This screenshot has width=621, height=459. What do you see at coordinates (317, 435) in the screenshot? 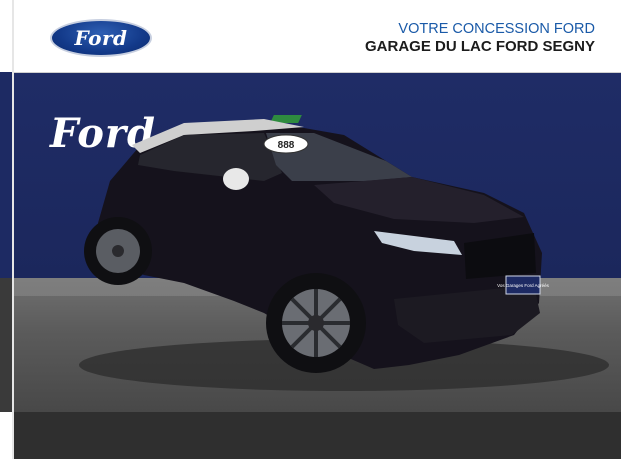
I see `bottom-band` at bounding box center [317, 435].